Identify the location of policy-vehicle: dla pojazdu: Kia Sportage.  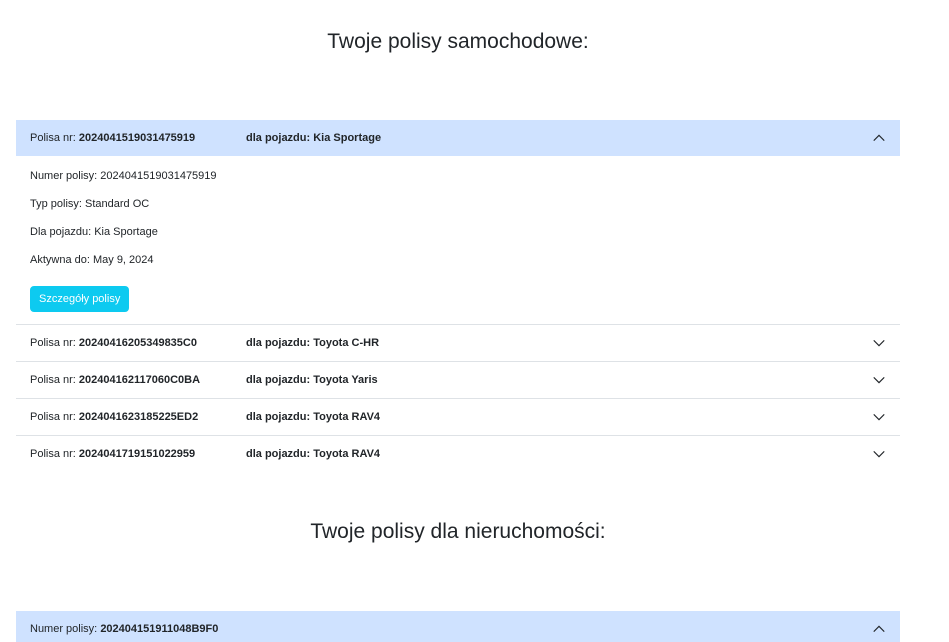
(314, 138).